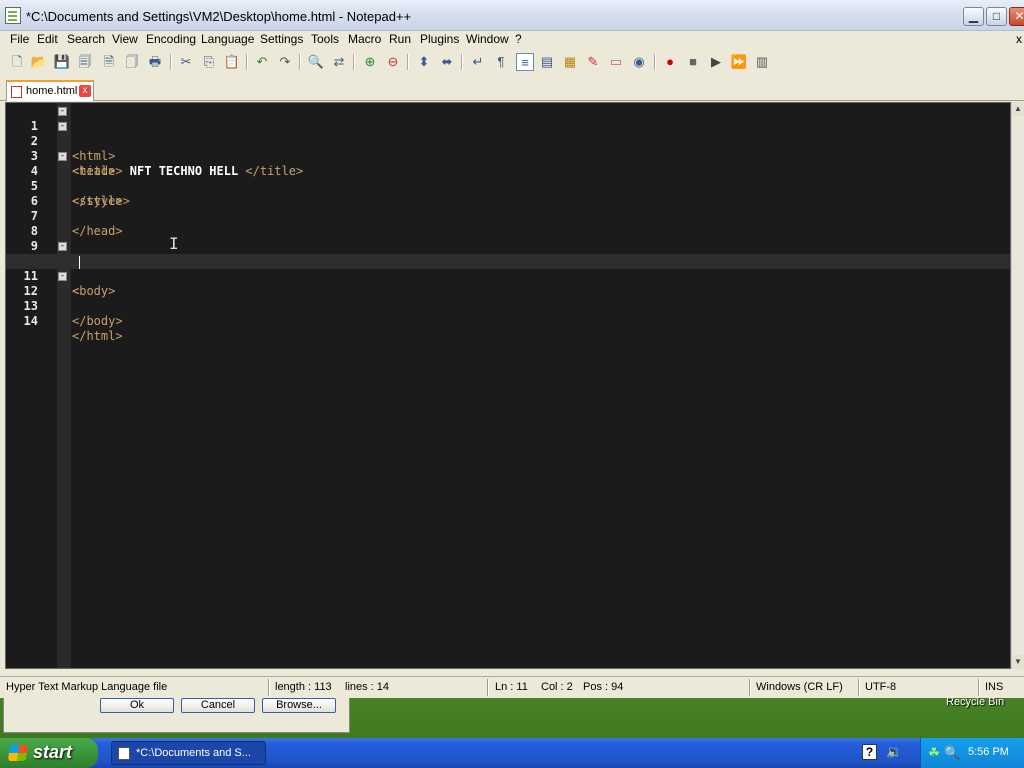 The image size is (1024, 768). What do you see at coordinates (1018, 109) in the screenshot?
I see `scroll-up-arrow-icon: ▲` at bounding box center [1018, 109].